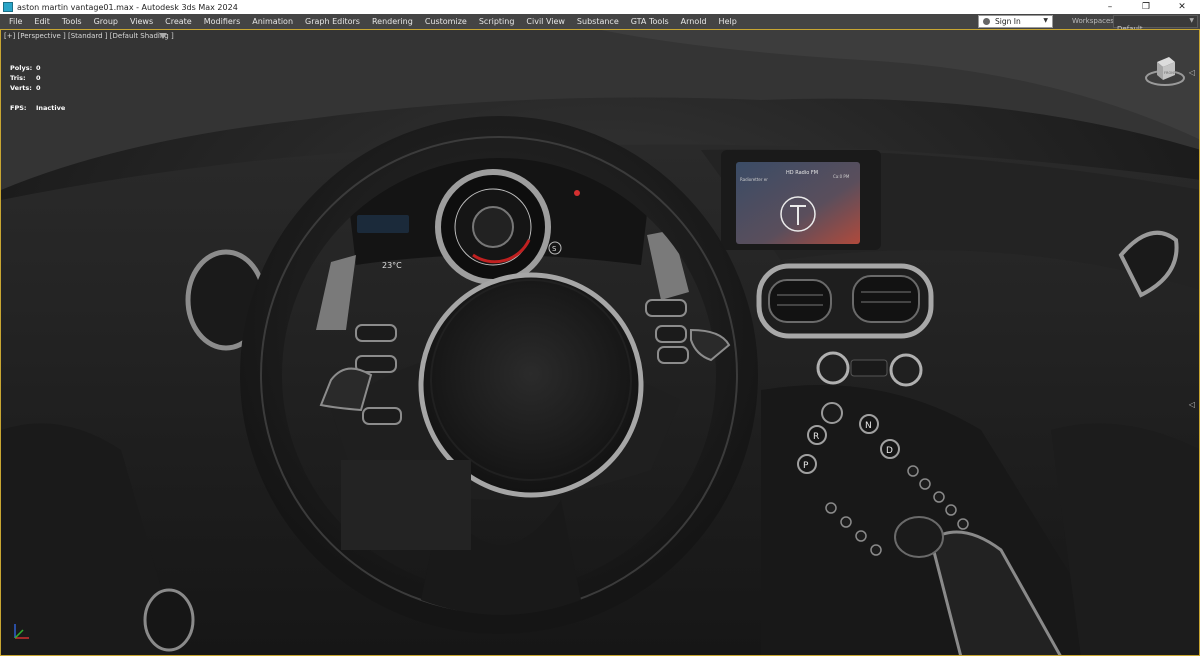  Describe the element at coordinates (754, 179) in the screenshot. I see `radio-left-text: Radioretter er` at that location.